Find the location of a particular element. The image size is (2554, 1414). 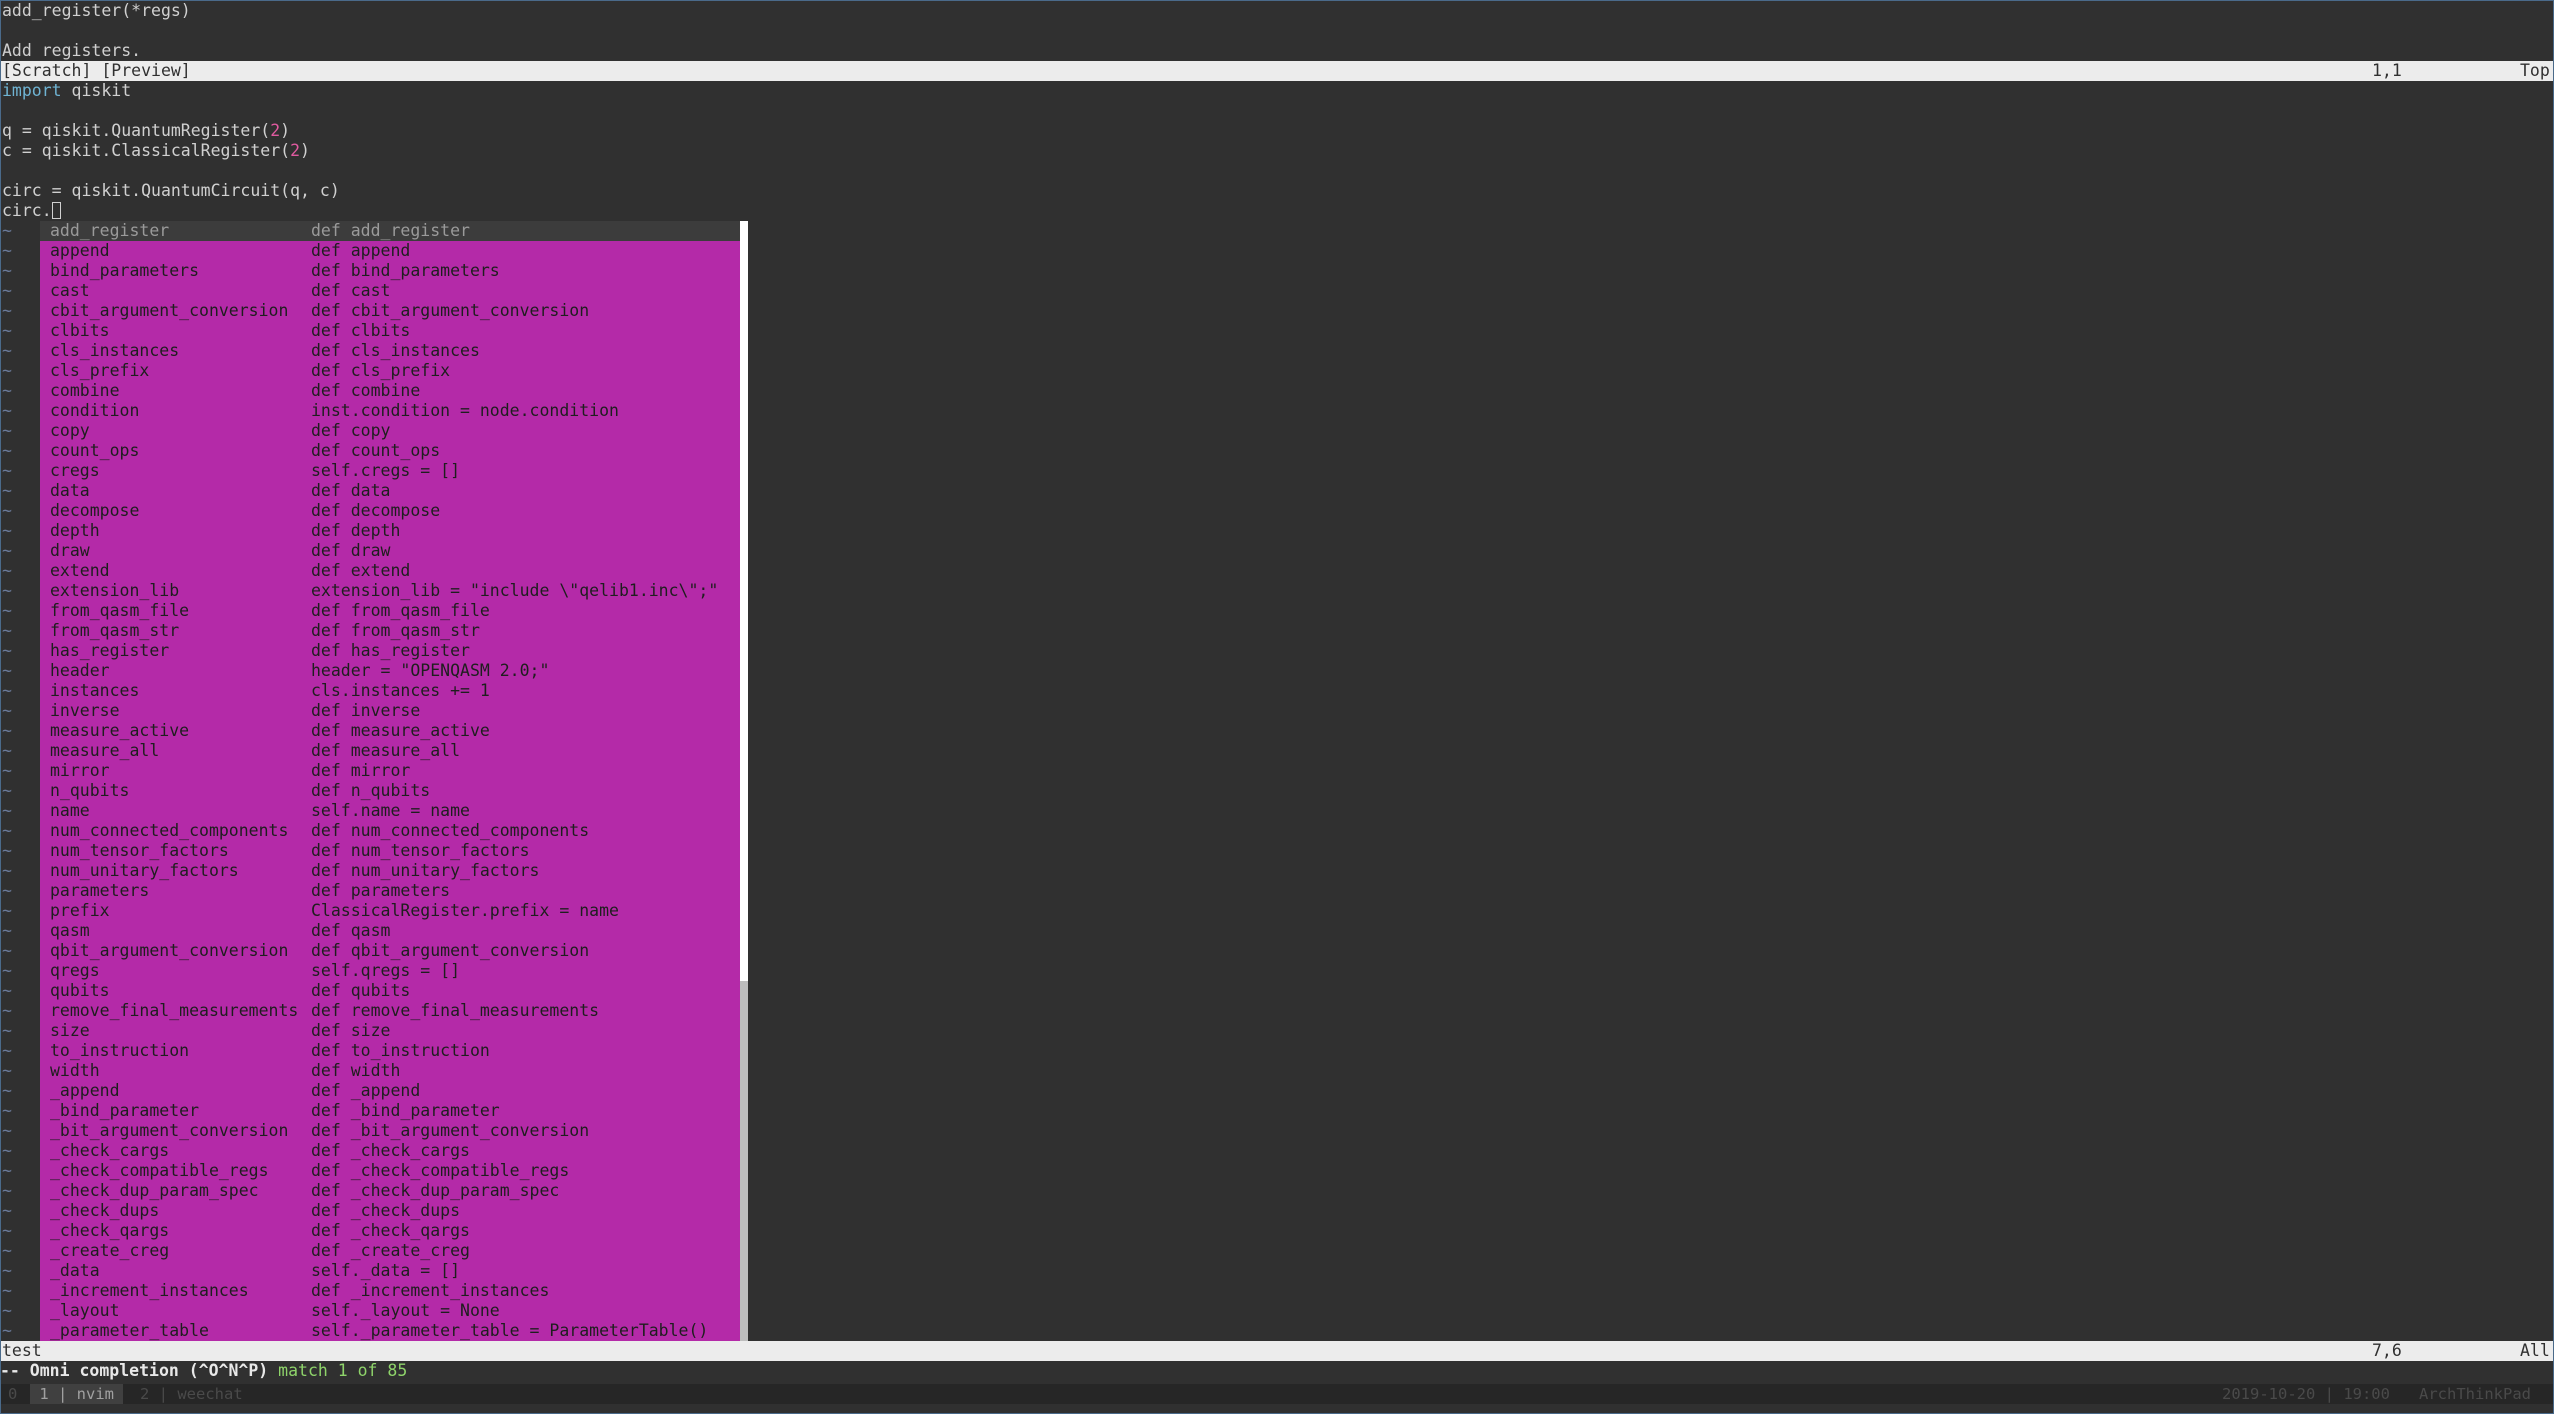

completion-scrollbar-thumb is located at coordinates (744, 601).